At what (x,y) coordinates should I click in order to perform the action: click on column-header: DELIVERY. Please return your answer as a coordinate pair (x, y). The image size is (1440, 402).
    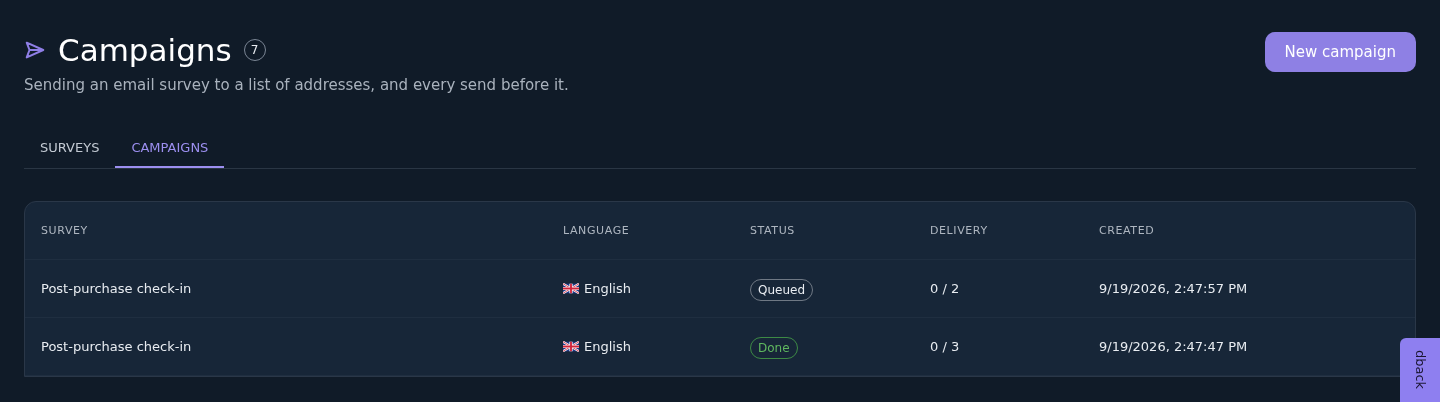
    Looking at the image, I should click on (959, 230).